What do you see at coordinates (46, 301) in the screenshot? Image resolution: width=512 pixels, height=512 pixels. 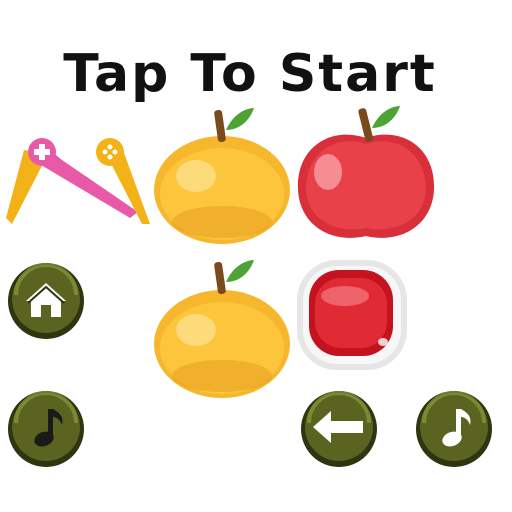 I see `home-button` at bounding box center [46, 301].